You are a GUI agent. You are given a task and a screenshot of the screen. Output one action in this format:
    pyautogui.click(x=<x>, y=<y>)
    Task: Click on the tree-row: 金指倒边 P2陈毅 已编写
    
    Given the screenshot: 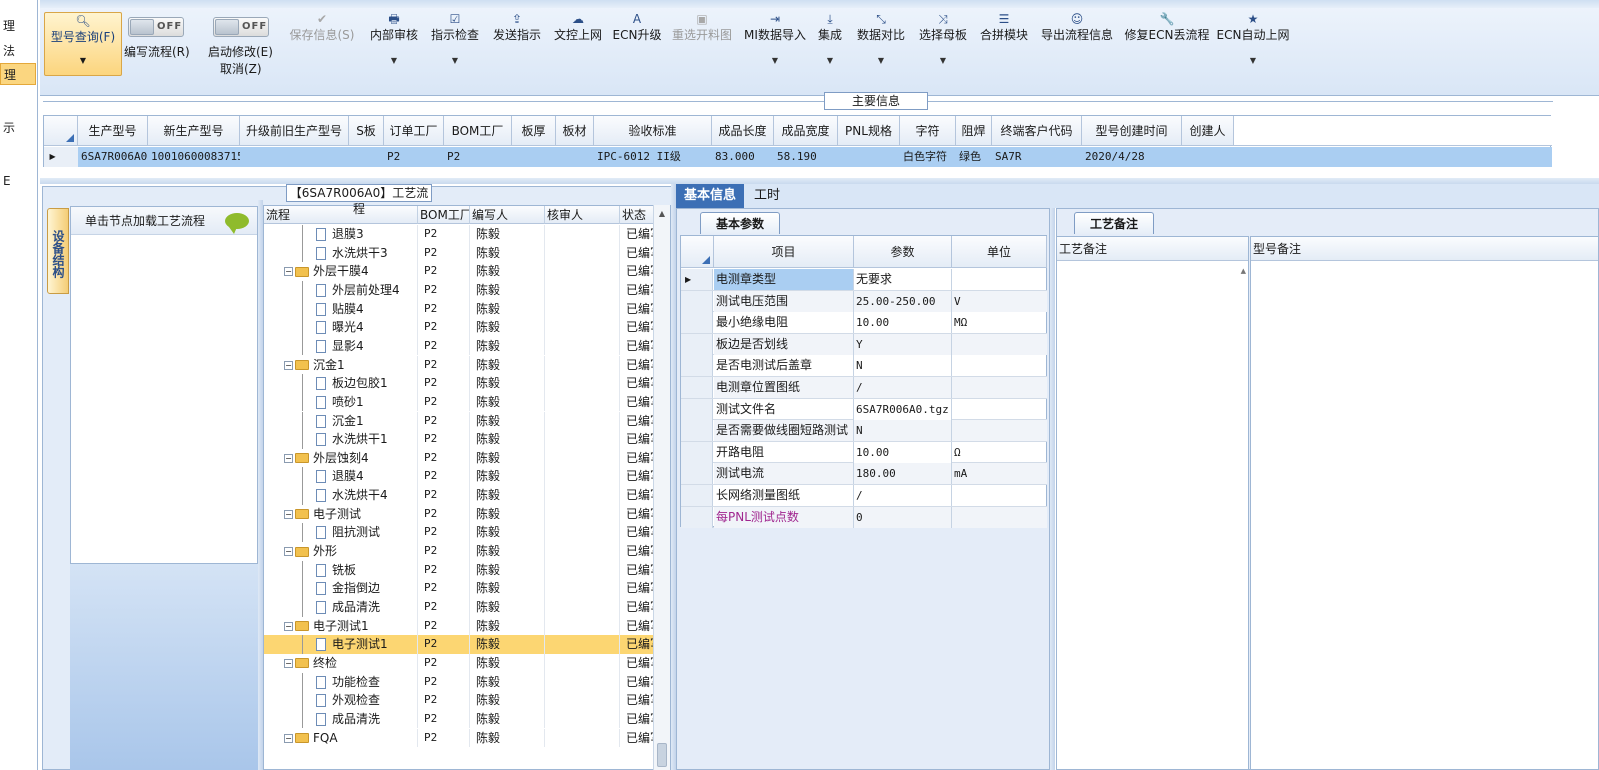 What is the action you would take?
    pyautogui.click(x=459, y=588)
    